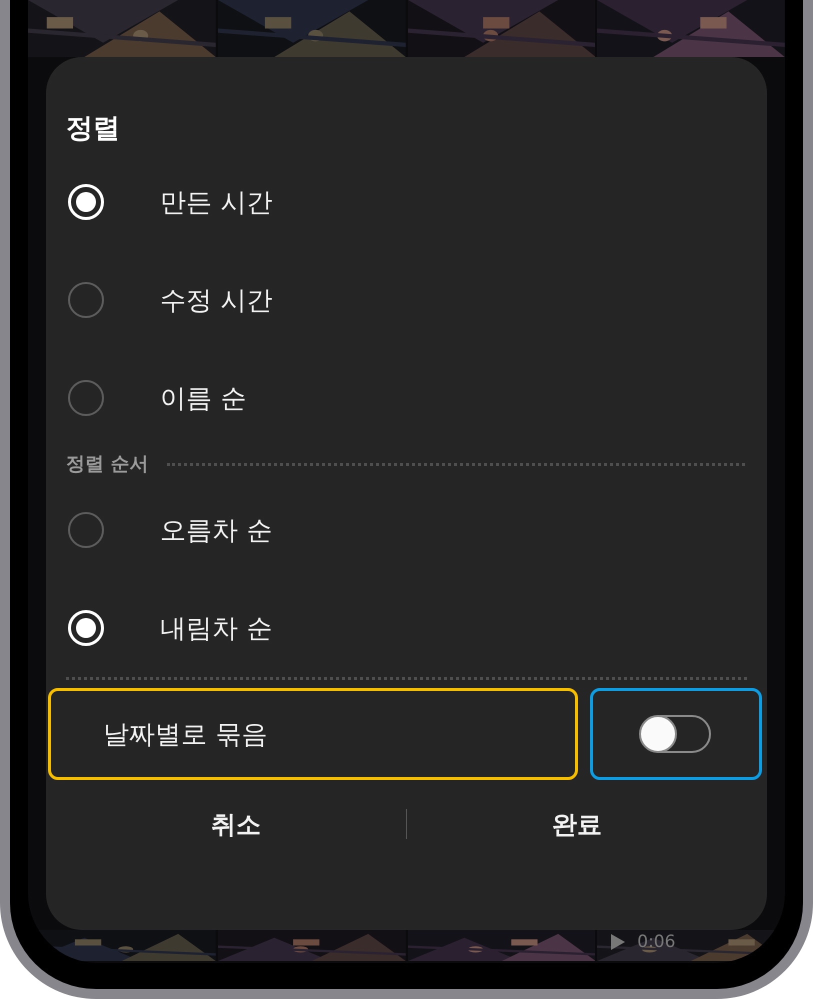 The image size is (813, 999). What do you see at coordinates (93, 129) in the screenshot?
I see `dialog-title: 정렬` at bounding box center [93, 129].